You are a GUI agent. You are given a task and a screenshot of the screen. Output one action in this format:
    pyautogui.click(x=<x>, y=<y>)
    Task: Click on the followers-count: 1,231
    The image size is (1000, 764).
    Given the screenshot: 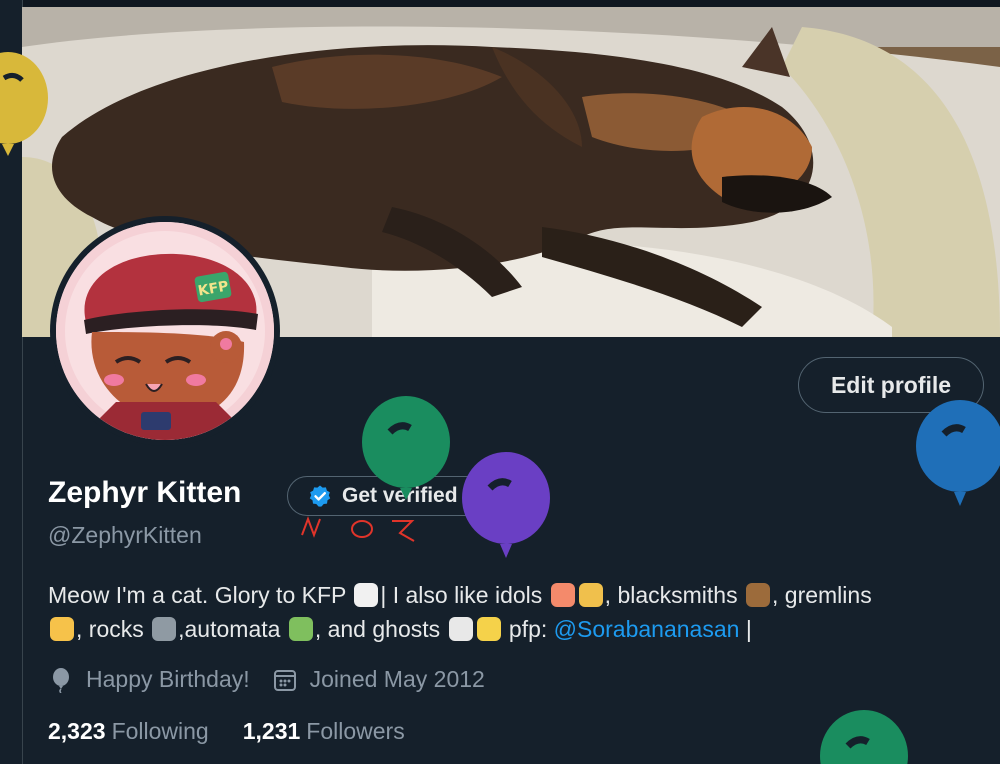 What is the action you would take?
    pyautogui.click(x=271, y=731)
    